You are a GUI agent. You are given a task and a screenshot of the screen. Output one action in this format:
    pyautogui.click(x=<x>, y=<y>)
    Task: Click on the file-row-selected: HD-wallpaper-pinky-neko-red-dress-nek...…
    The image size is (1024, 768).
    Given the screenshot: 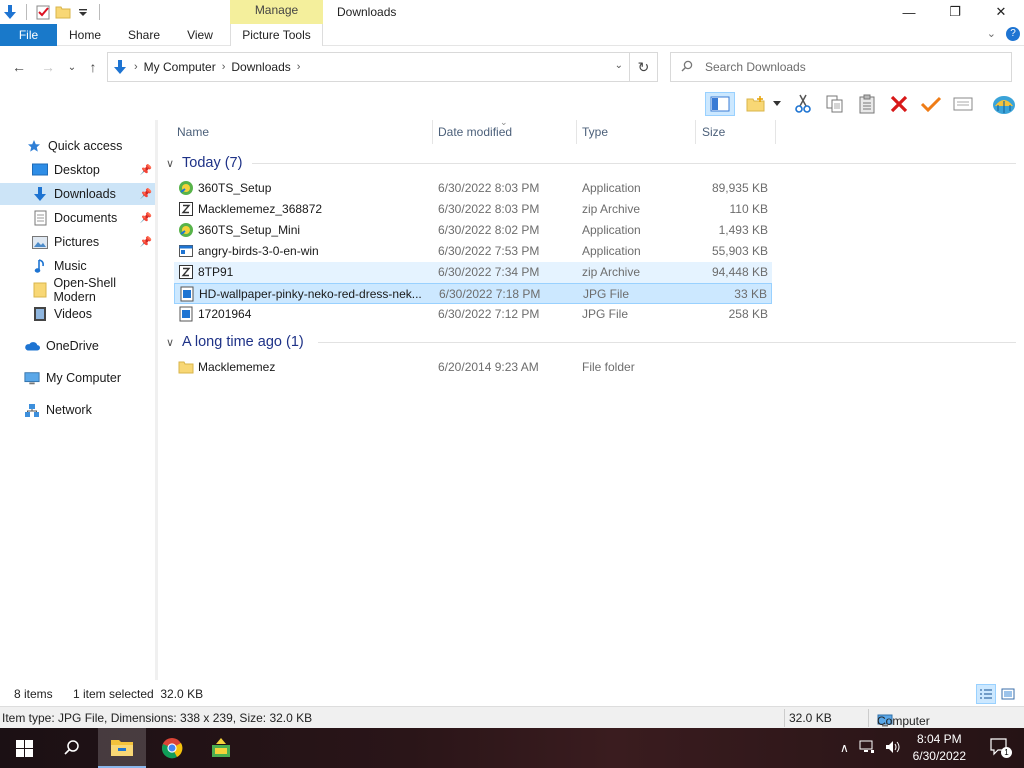 What is the action you would take?
    pyautogui.click(x=473, y=293)
    